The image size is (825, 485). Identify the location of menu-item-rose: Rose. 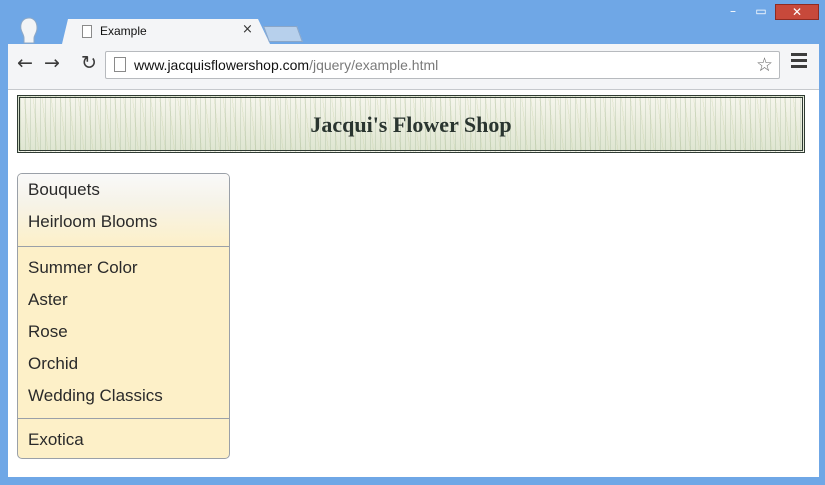
(123, 332).